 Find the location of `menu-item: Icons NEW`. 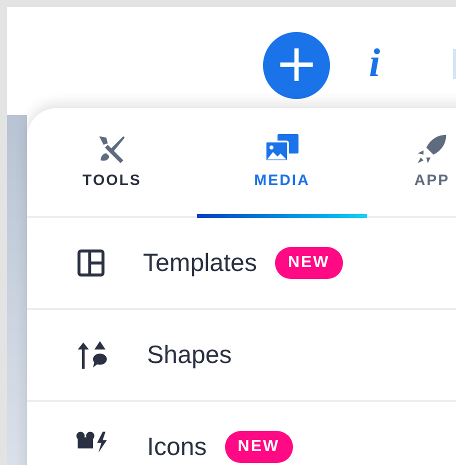

menu-item: Icons NEW is located at coordinates (241, 433).